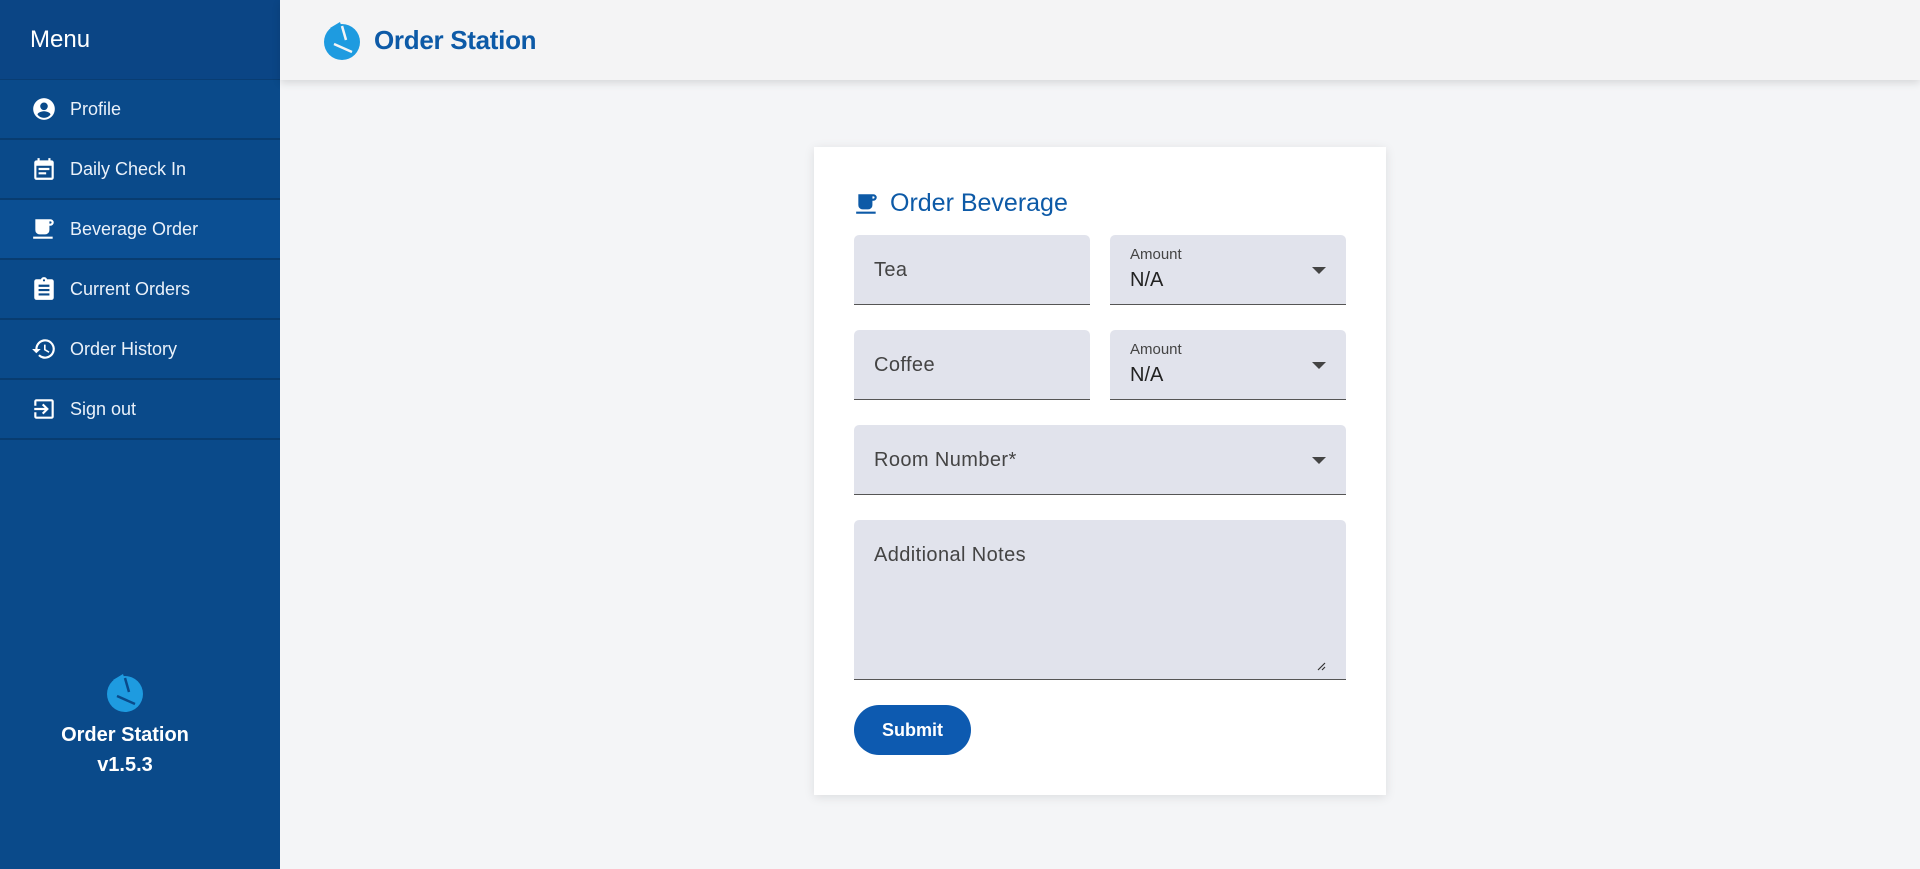  I want to click on room-number-placeholder: Room Number*, so click(945, 460).